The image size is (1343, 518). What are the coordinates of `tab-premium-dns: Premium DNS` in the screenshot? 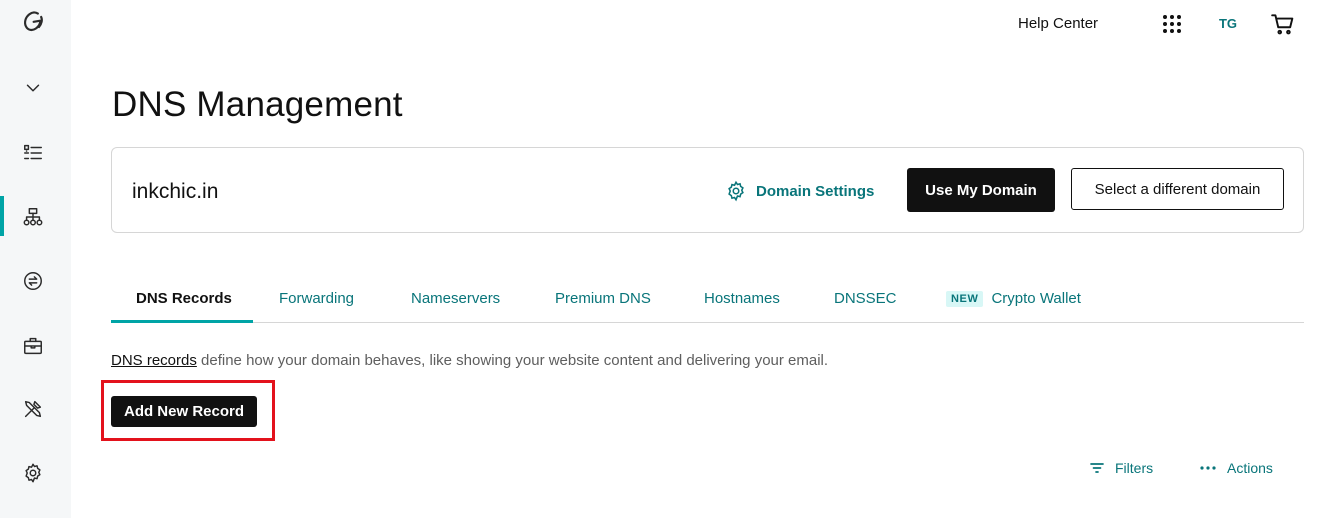 It's located at (603, 298).